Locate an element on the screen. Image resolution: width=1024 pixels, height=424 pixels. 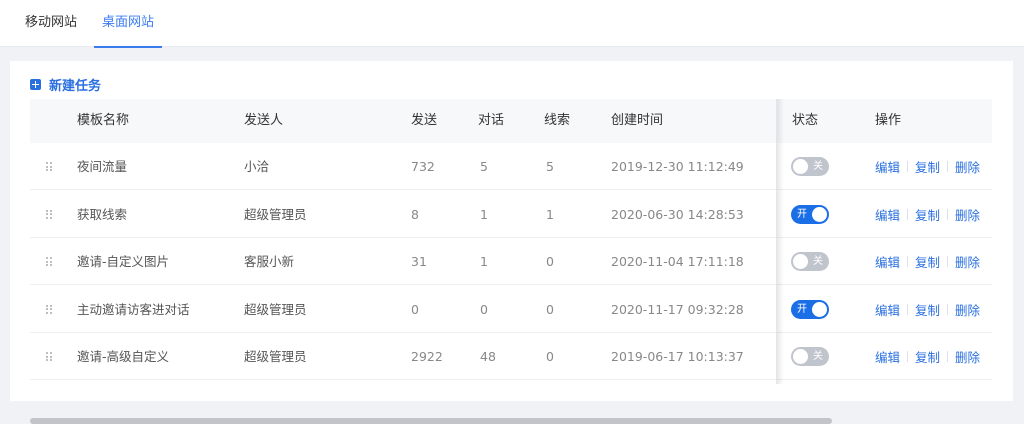
new-task-button: 新建任务 is located at coordinates (66, 84).